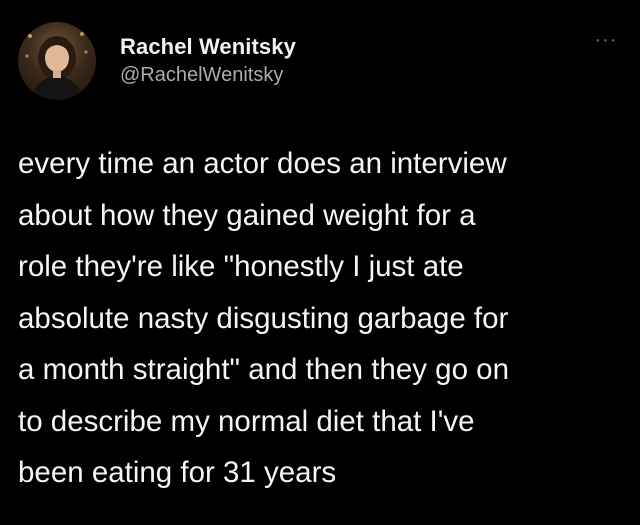  I want to click on author-avatar, so click(57, 61).